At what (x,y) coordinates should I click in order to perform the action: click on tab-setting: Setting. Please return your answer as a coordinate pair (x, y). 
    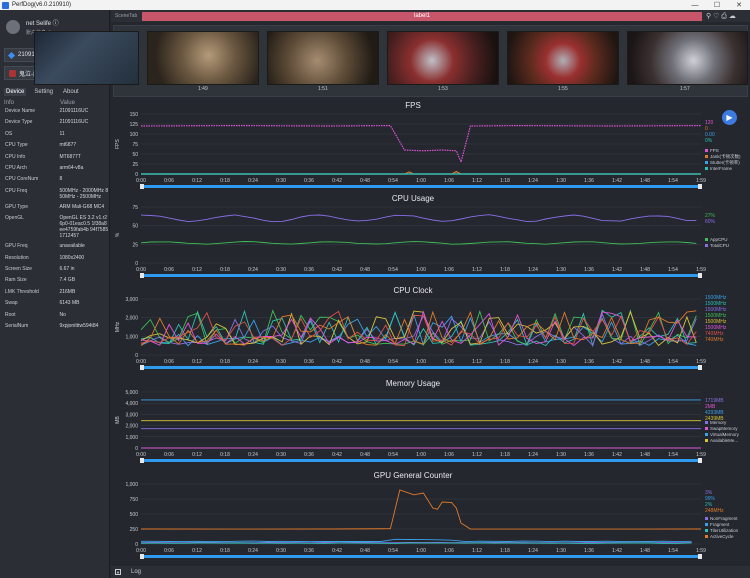
    Looking at the image, I should click on (43, 92).